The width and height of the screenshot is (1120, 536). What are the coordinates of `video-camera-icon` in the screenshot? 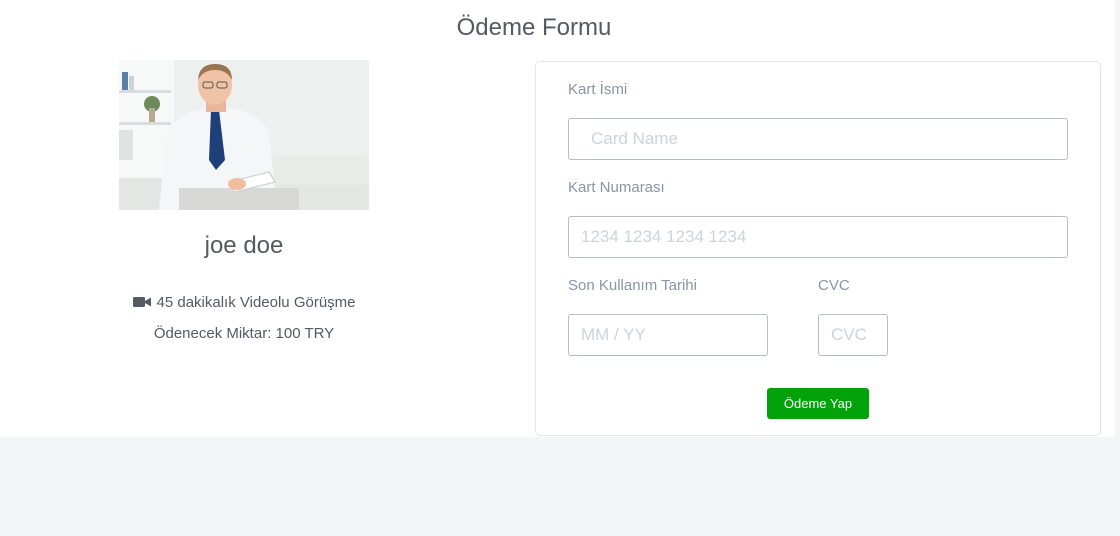 It's located at (141, 303).